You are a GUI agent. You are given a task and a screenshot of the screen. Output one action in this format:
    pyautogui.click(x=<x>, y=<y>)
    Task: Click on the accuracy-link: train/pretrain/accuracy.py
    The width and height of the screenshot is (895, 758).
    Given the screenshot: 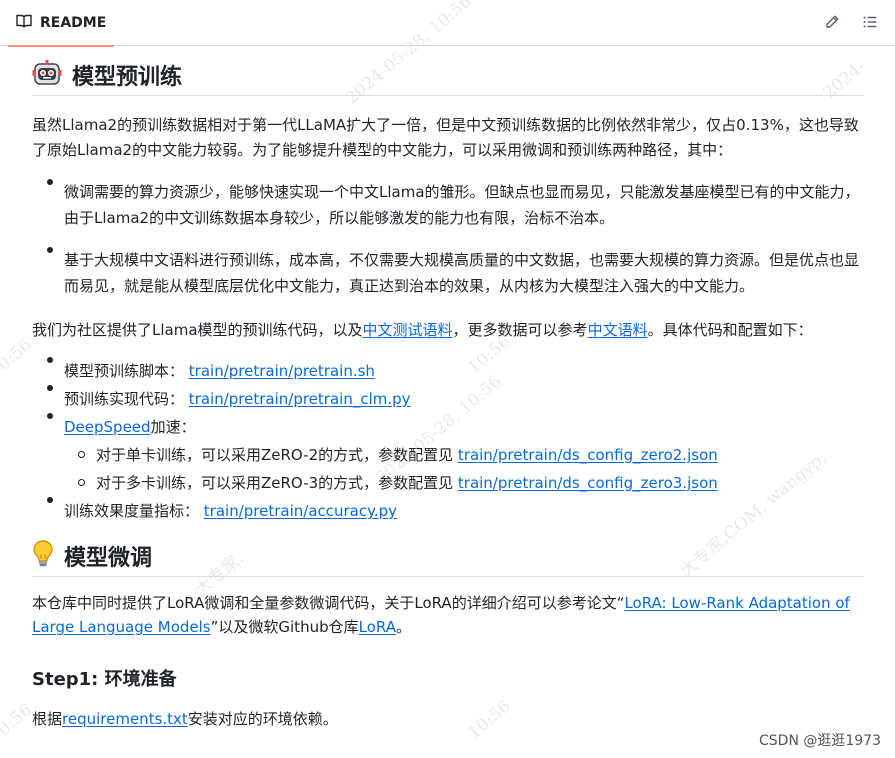 What is the action you would take?
    pyautogui.click(x=300, y=511)
    